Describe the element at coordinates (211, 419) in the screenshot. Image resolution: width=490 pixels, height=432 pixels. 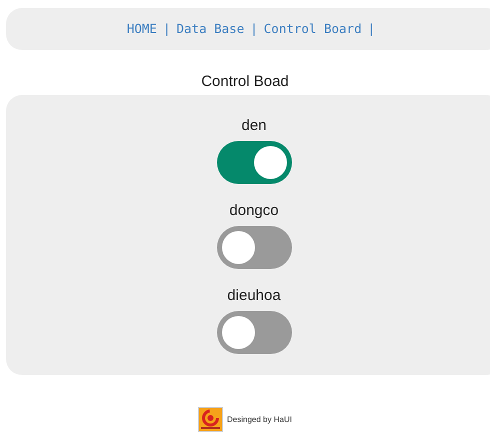
I see `logo-icon` at that location.